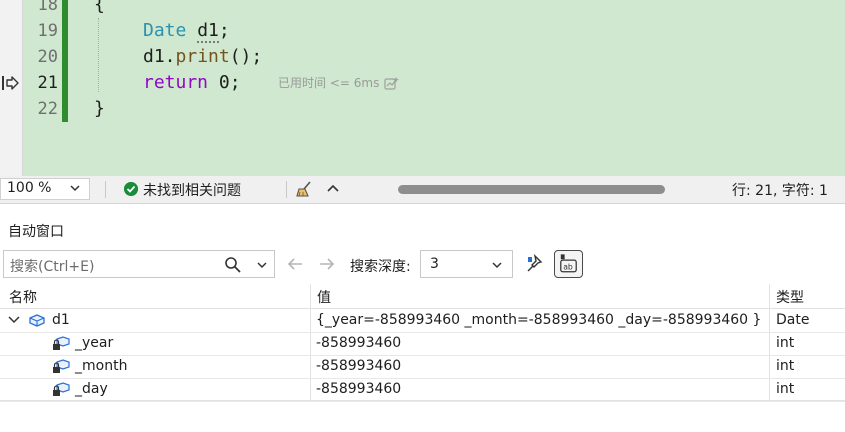 This screenshot has width=845, height=432. I want to click on grid-bottom-border, so click(422, 400).